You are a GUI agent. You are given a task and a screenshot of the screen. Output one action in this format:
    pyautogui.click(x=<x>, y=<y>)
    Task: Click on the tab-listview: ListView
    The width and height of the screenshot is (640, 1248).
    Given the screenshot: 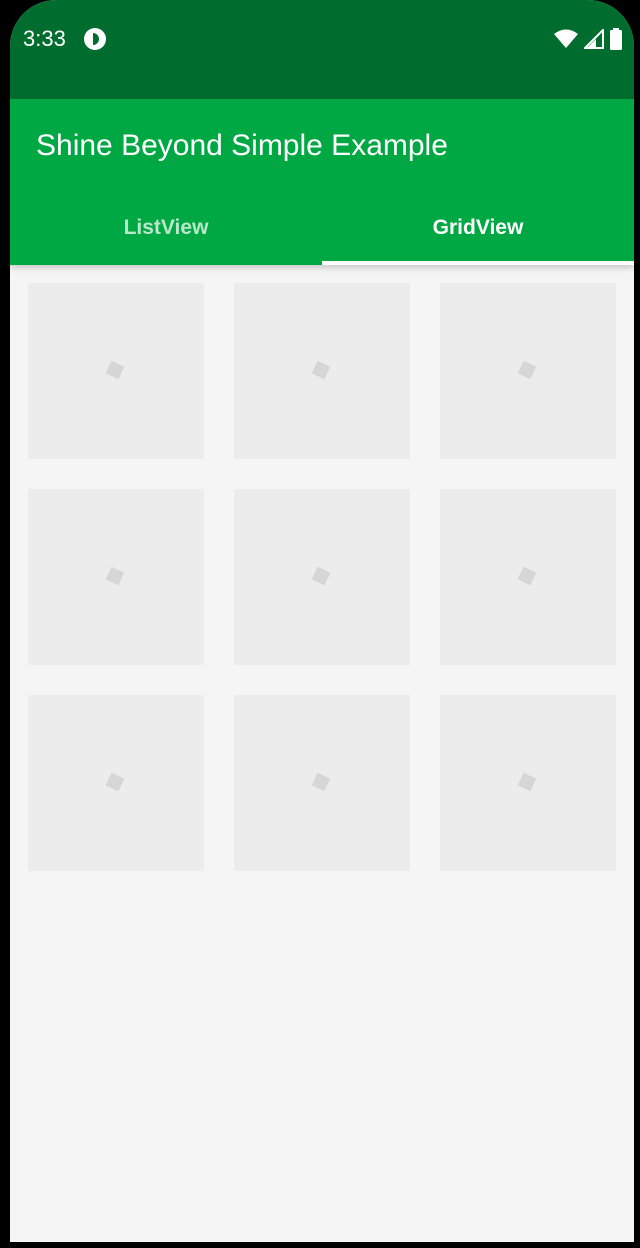 What is the action you would take?
    pyautogui.click(x=166, y=228)
    